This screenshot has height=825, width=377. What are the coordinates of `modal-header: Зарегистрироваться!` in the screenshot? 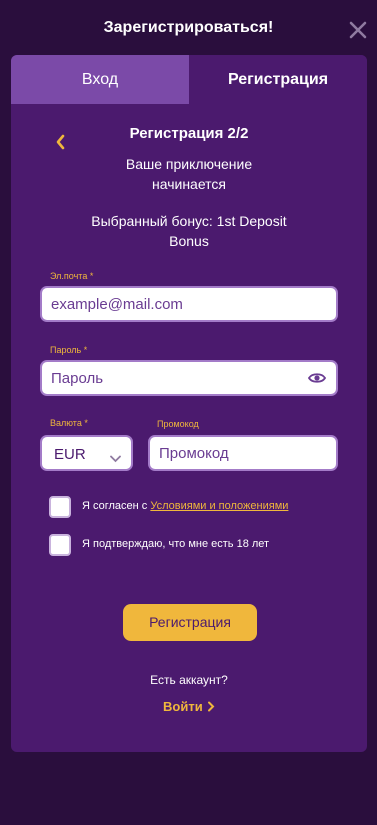 It's located at (188, 28).